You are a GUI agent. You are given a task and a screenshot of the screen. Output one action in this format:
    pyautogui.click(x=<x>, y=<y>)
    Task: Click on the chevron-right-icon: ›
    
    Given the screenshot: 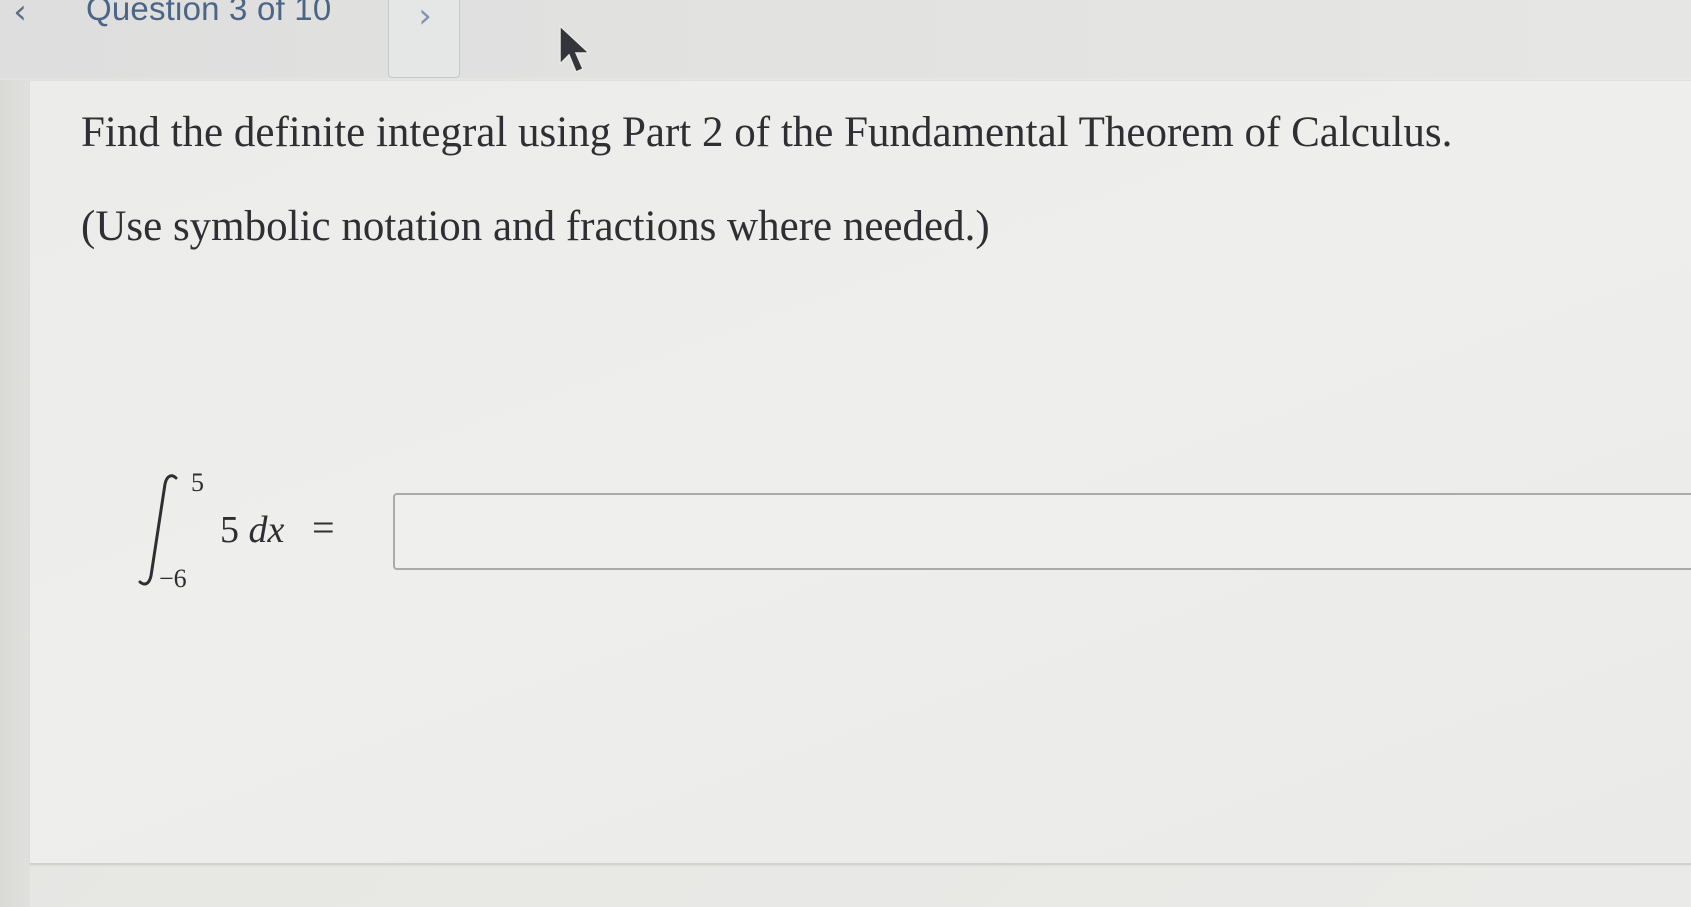 What is the action you would take?
    pyautogui.click(x=425, y=18)
    